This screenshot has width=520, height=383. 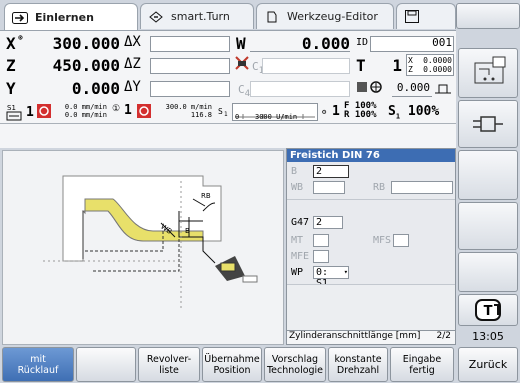 What do you see at coordinates (443, 89) in the screenshot?
I see `spindle-position-icon` at bounding box center [443, 89].